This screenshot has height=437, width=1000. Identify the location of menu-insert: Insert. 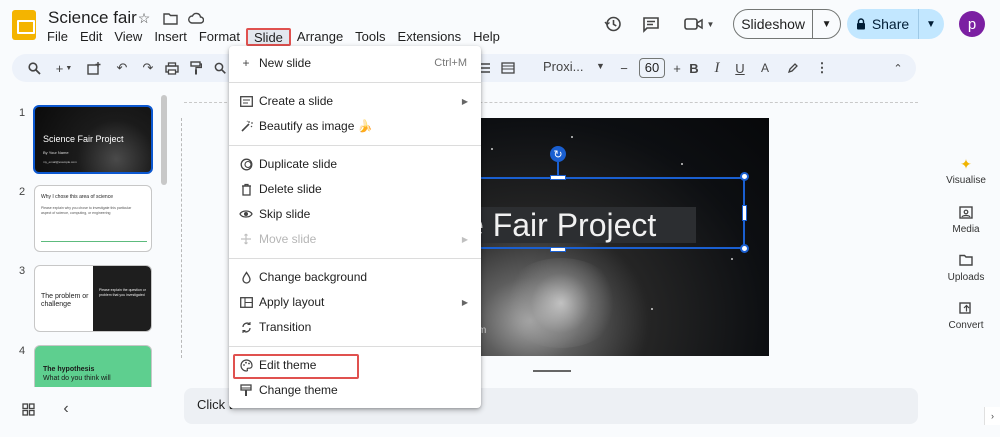
(170, 37).